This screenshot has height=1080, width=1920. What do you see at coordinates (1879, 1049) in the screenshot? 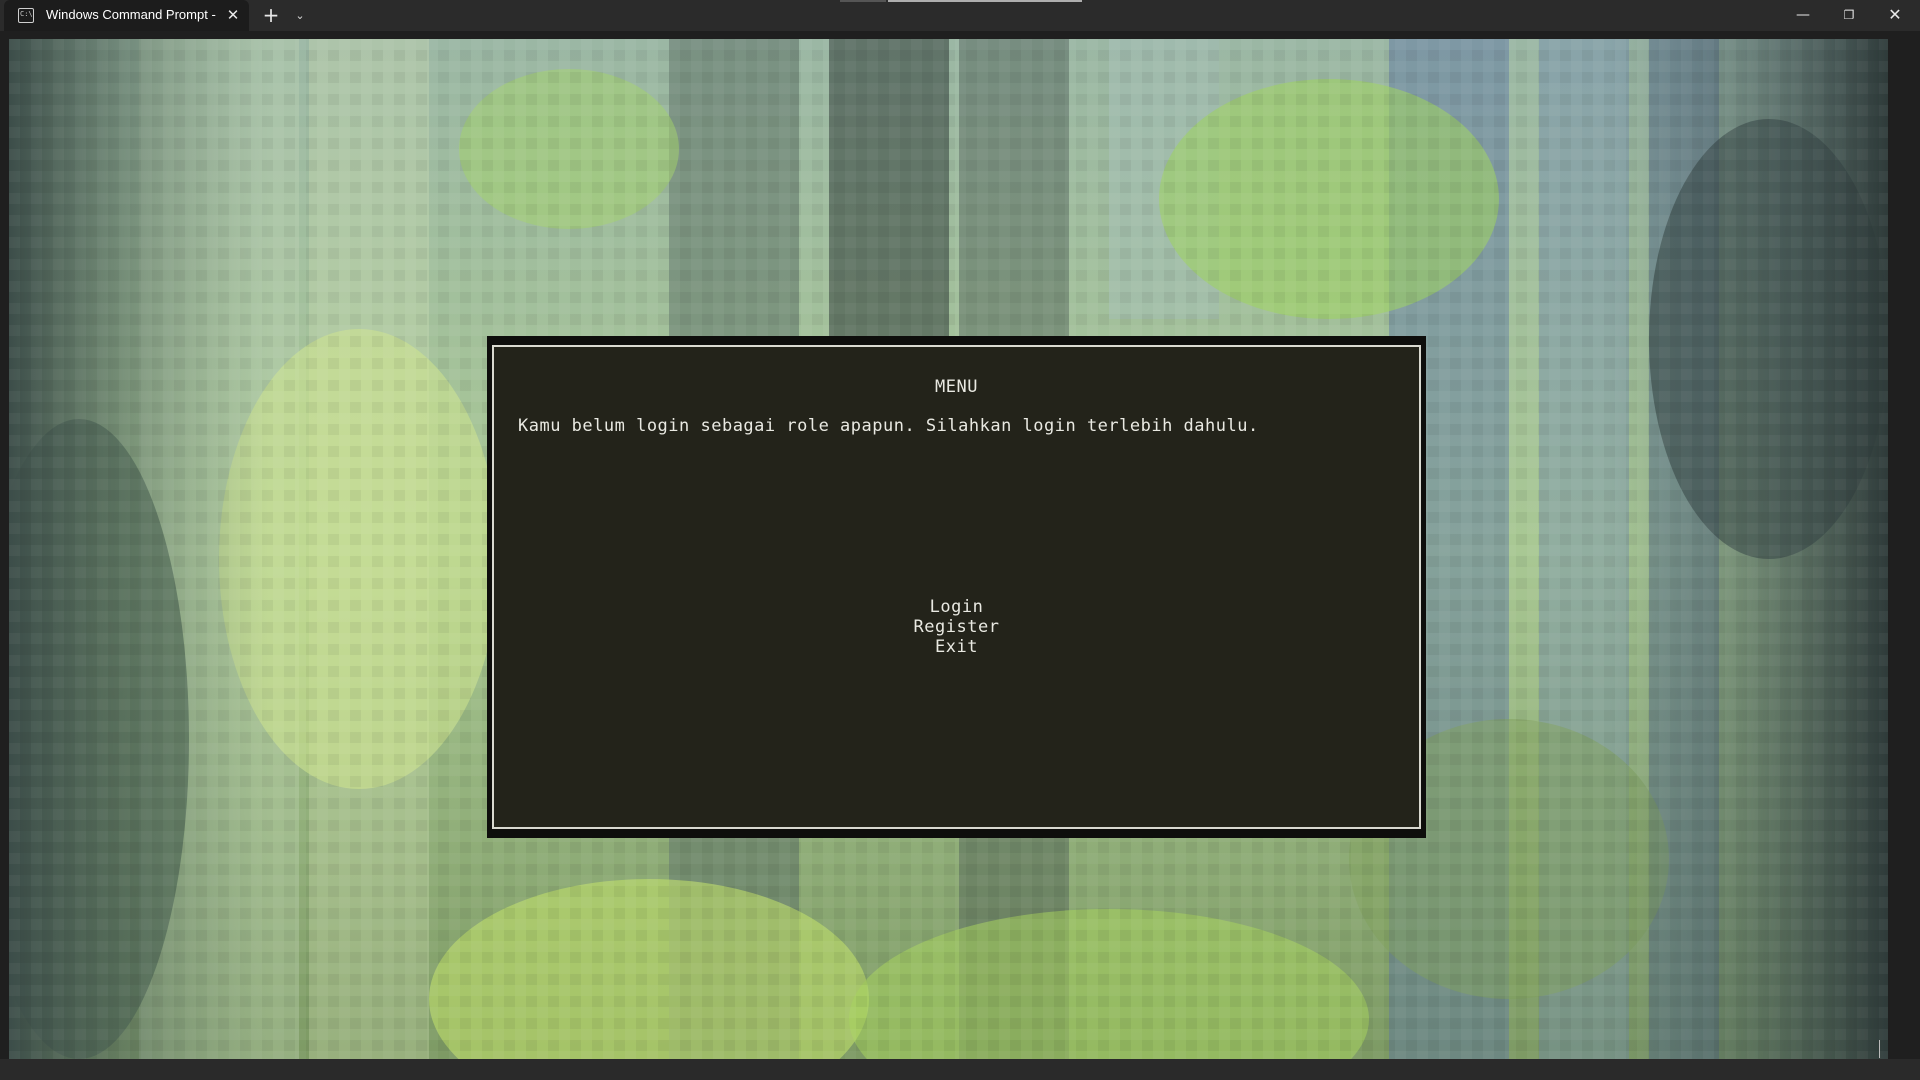
I see `scrollbar-thumb` at bounding box center [1879, 1049].